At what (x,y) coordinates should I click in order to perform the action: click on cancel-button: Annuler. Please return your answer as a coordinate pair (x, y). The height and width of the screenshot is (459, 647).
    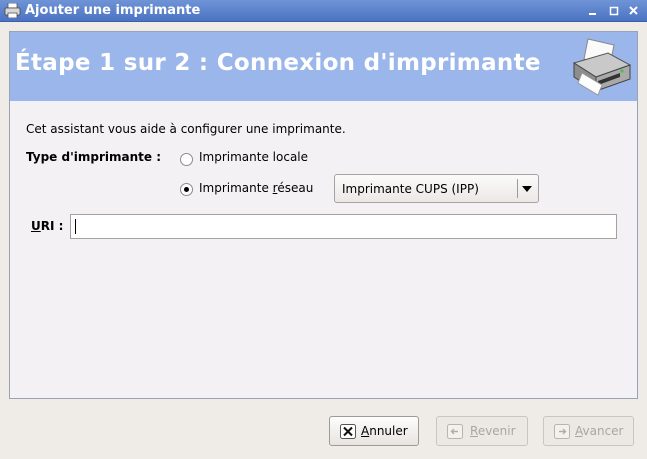
    Looking at the image, I should click on (374, 431).